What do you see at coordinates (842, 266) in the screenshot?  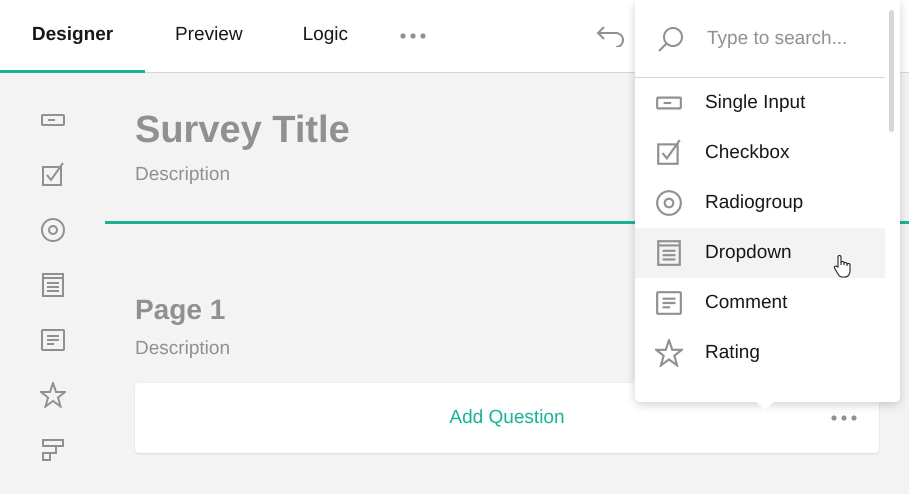 I see `hand-cursor-icon` at bounding box center [842, 266].